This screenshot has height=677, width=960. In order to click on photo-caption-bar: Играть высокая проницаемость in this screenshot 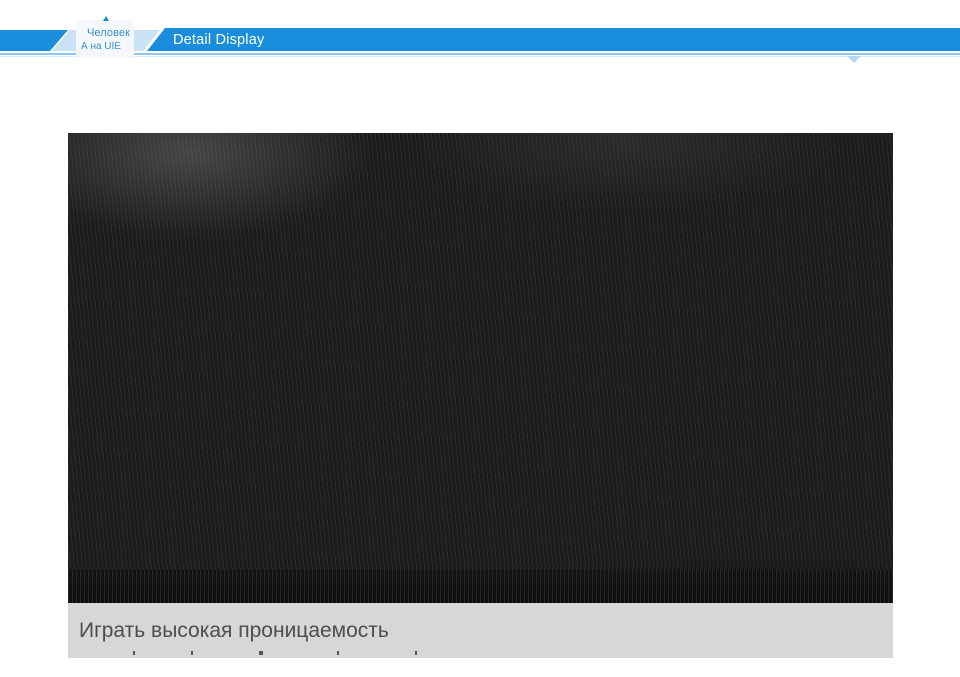, I will do `click(480, 630)`.